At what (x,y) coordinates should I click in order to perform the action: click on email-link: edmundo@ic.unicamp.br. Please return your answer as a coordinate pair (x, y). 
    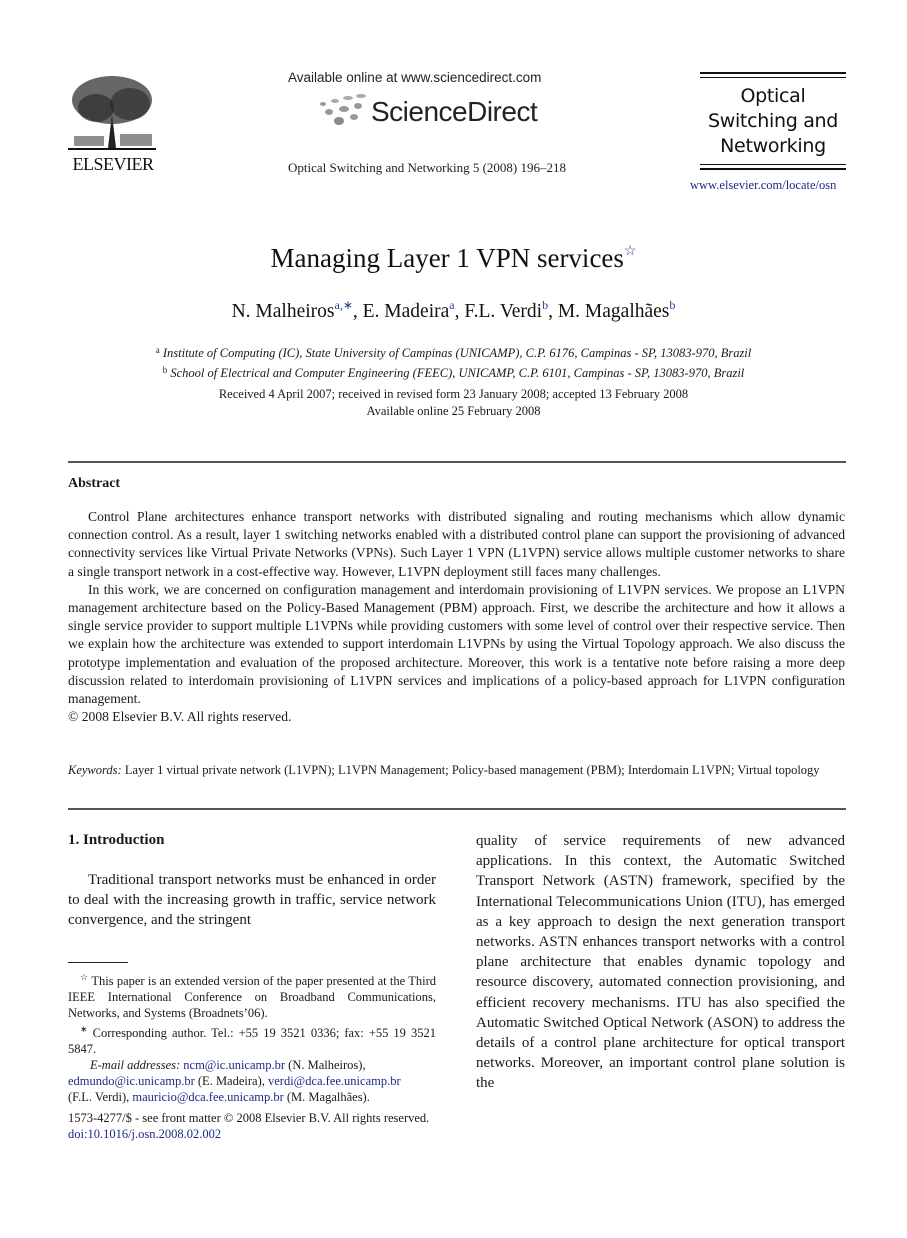
    Looking at the image, I should click on (131, 1081).